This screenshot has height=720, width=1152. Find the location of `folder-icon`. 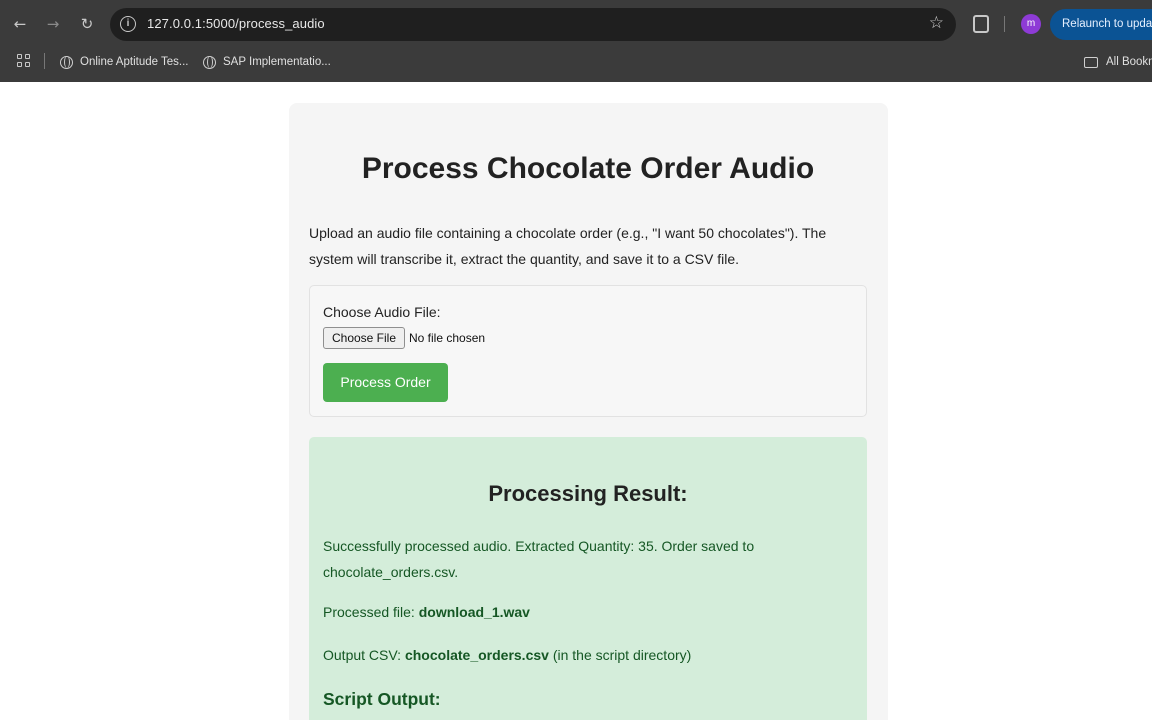

folder-icon is located at coordinates (1091, 62).